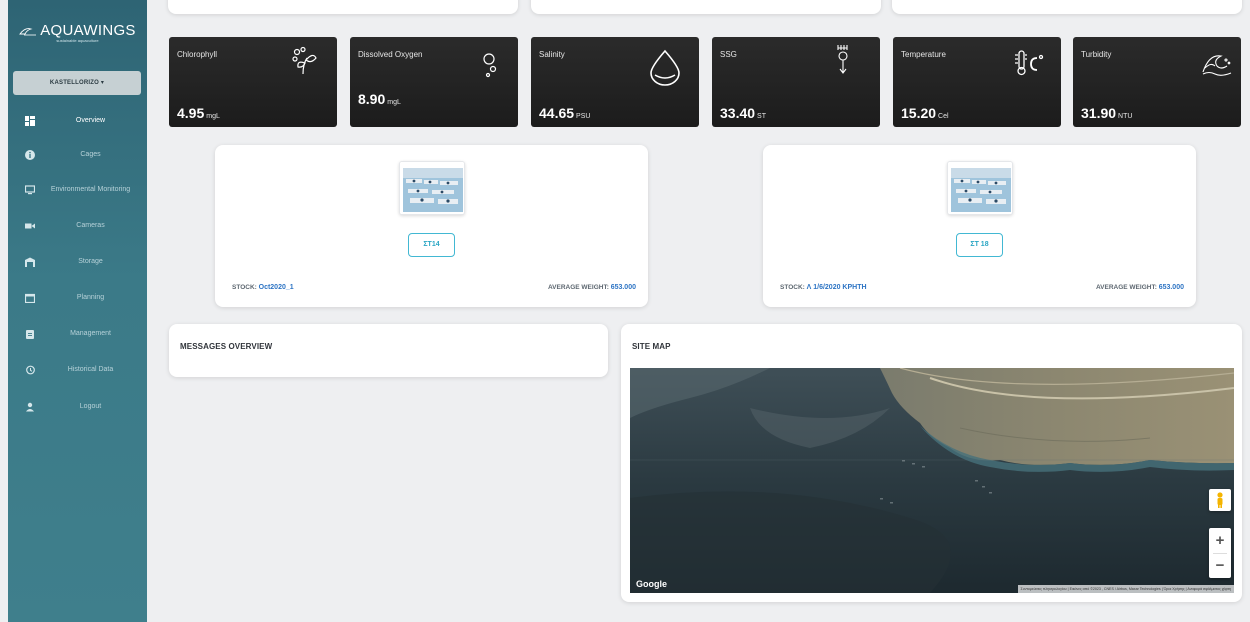 The width and height of the screenshot is (1250, 622). Describe the element at coordinates (665, 67) in the screenshot. I see `water-drop-icon` at that location.